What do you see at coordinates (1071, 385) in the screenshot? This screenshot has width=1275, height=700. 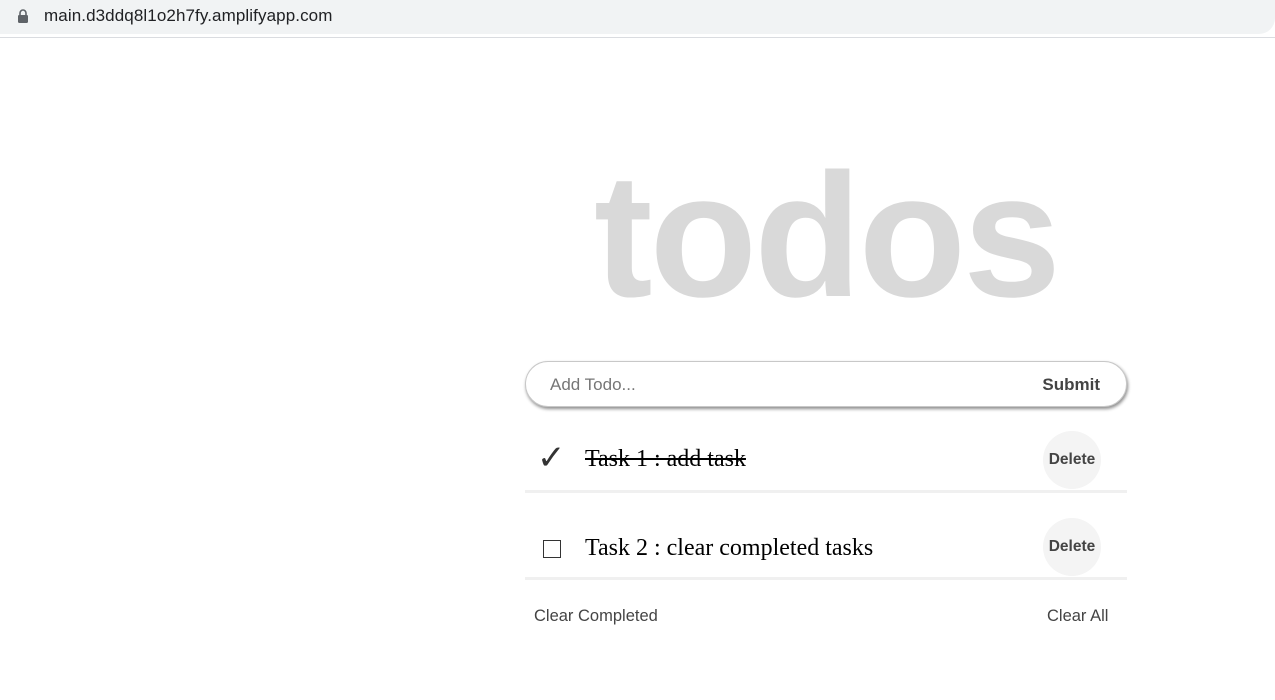 I see `submit-button: Submit` at bounding box center [1071, 385].